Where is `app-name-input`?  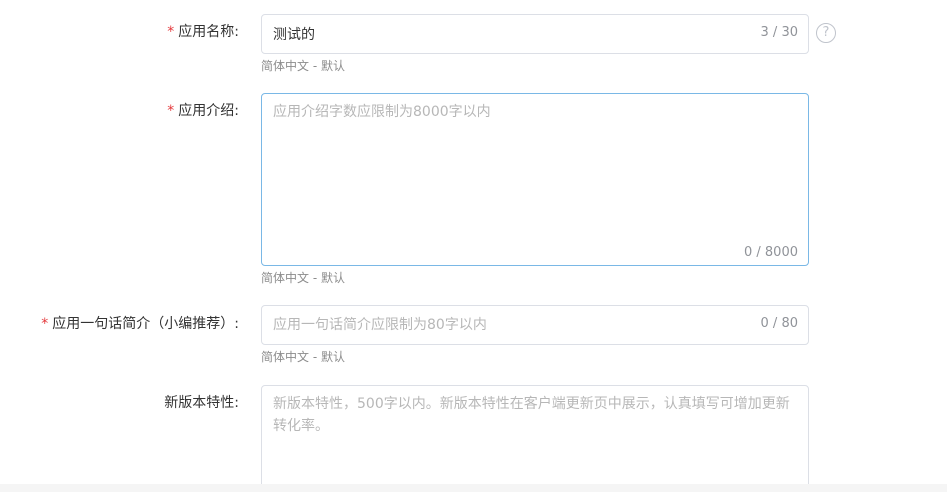 app-name-input is located at coordinates (535, 34).